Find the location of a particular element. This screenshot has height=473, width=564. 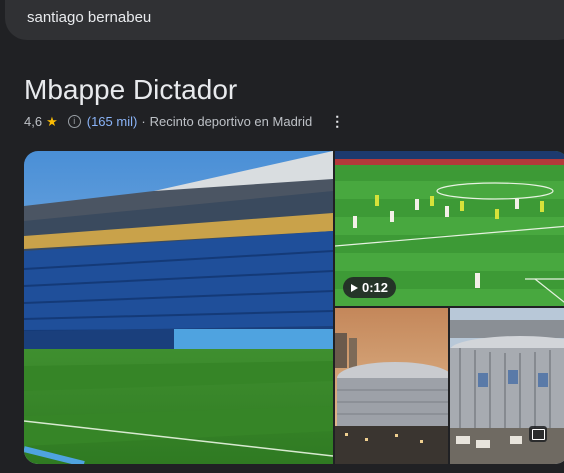

place-category: Recinto deportivo en Madrid is located at coordinates (231, 121).